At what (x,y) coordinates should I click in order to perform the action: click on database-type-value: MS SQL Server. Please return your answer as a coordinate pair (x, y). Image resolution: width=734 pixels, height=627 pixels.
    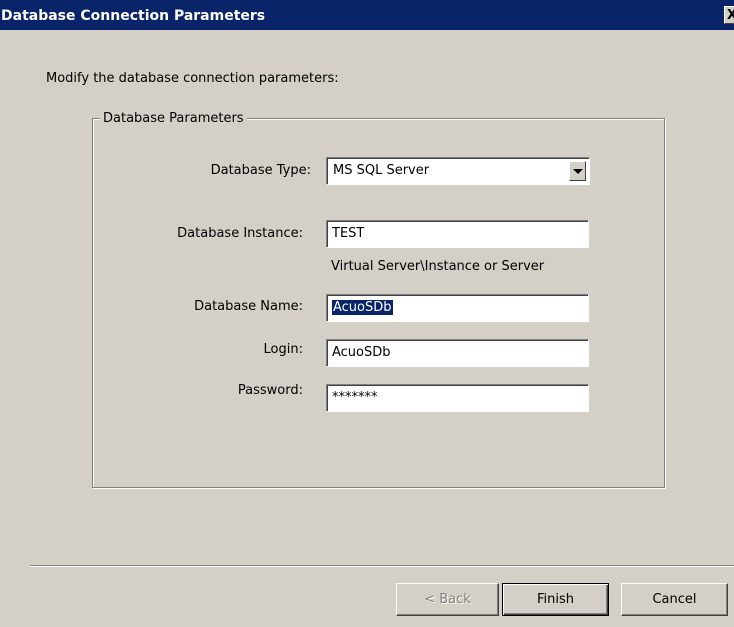
    Looking at the image, I should click on (381, 170).